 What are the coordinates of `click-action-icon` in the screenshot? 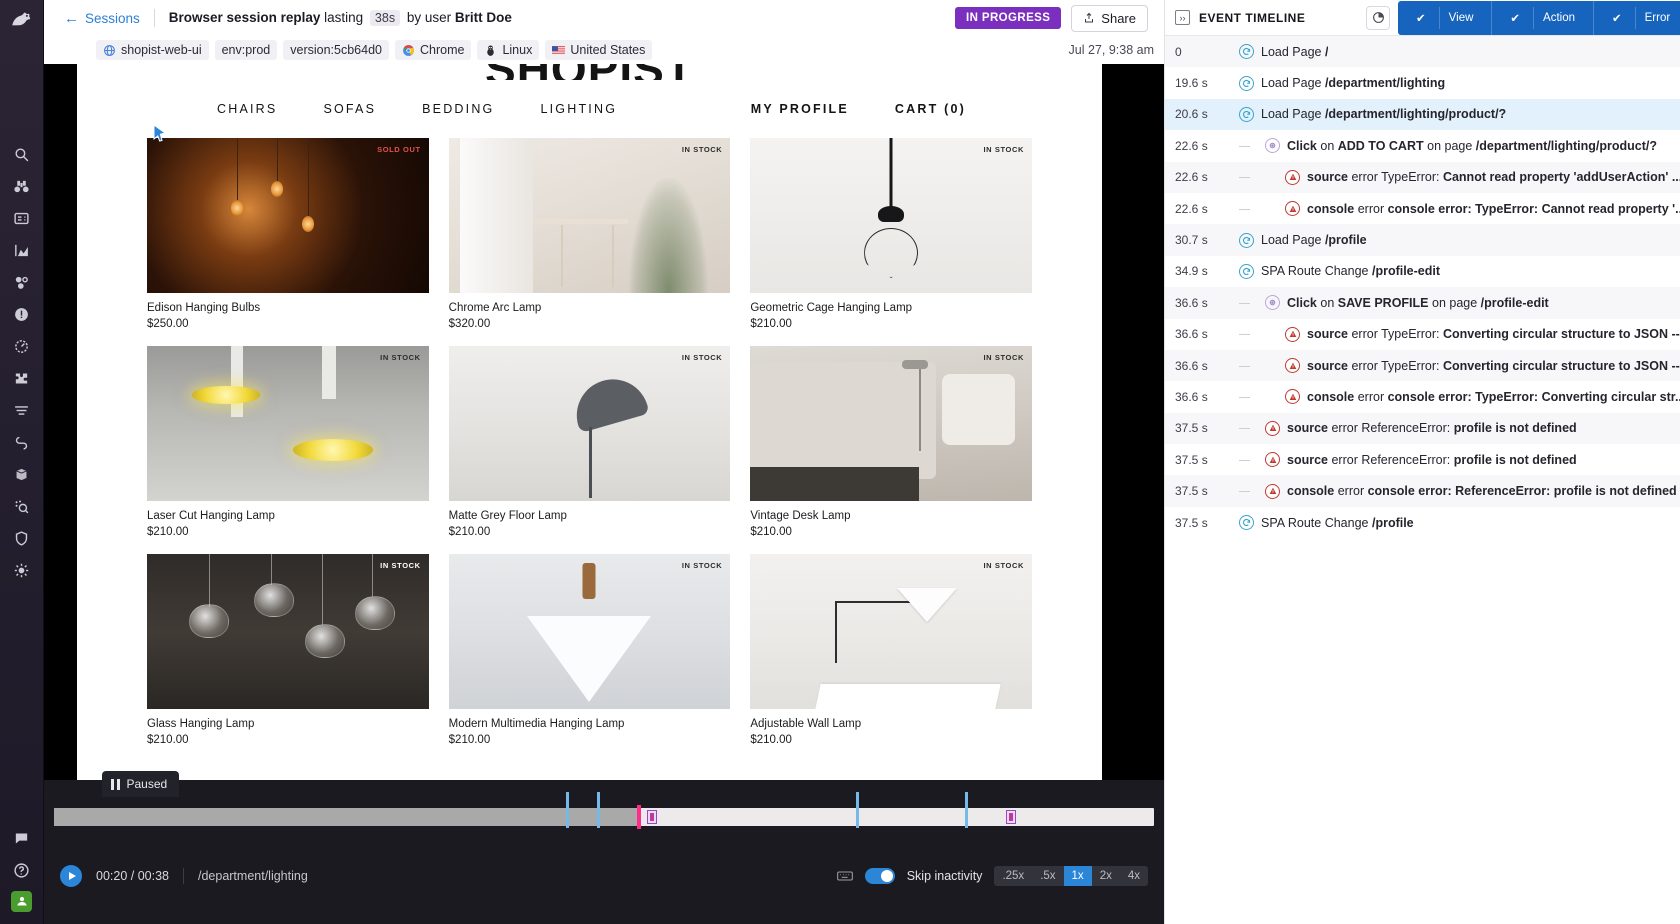 It's located at (1272, 146).